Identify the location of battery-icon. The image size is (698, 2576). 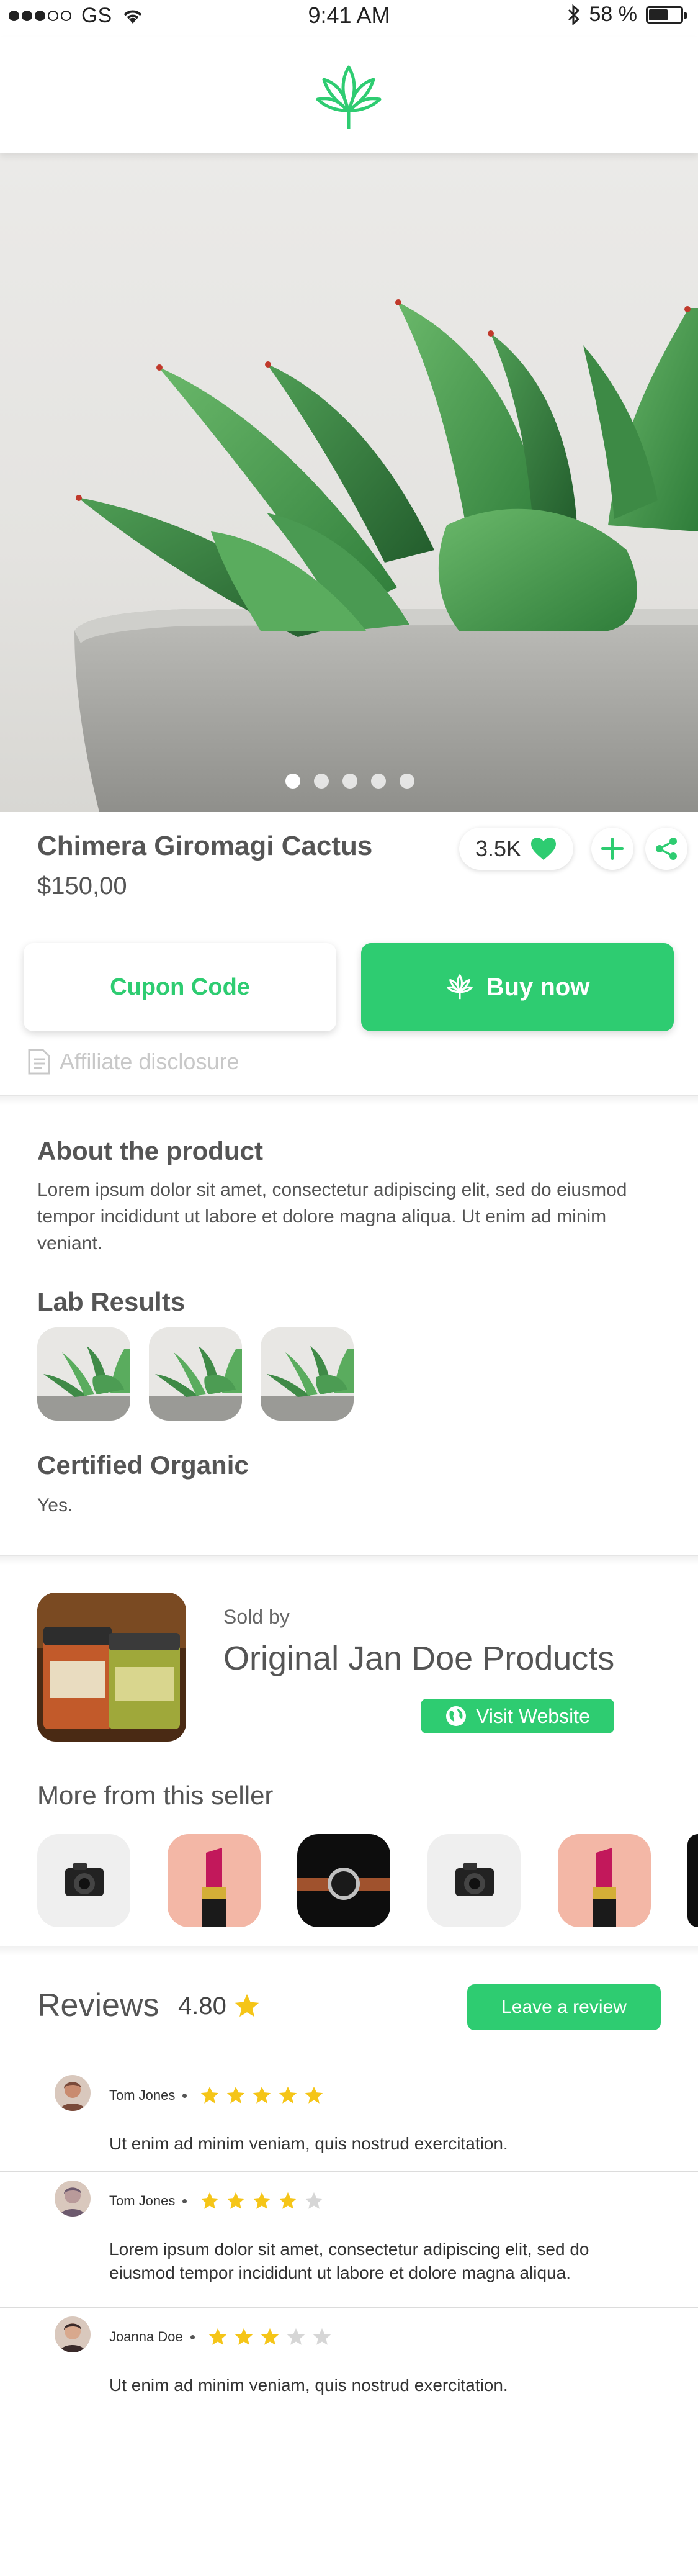
(667, 15).